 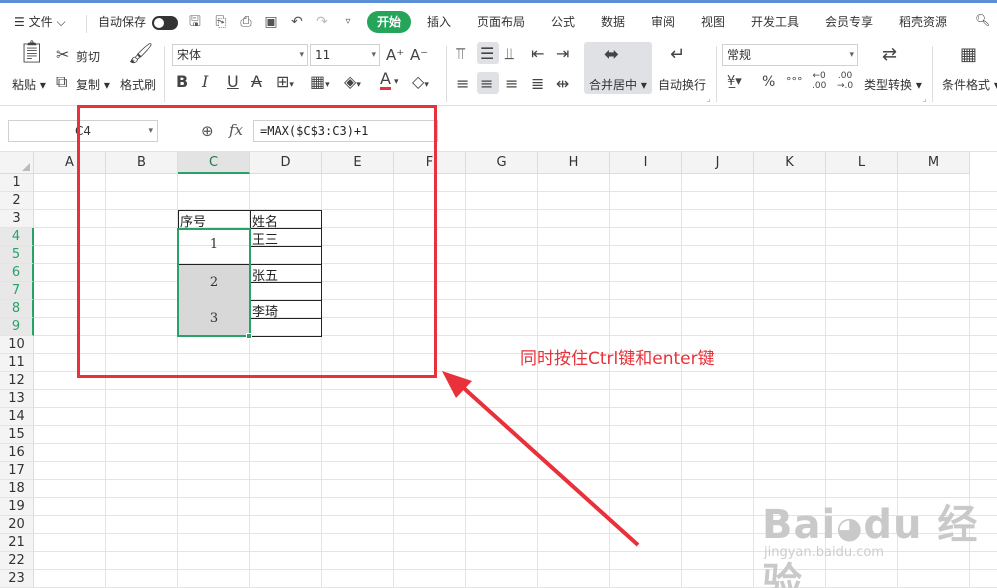 What do you see at coordinates (824, 552) in the screenshot?
I see `watermark-url: jingyan.baidu.com` at bounding box center [824, 552].